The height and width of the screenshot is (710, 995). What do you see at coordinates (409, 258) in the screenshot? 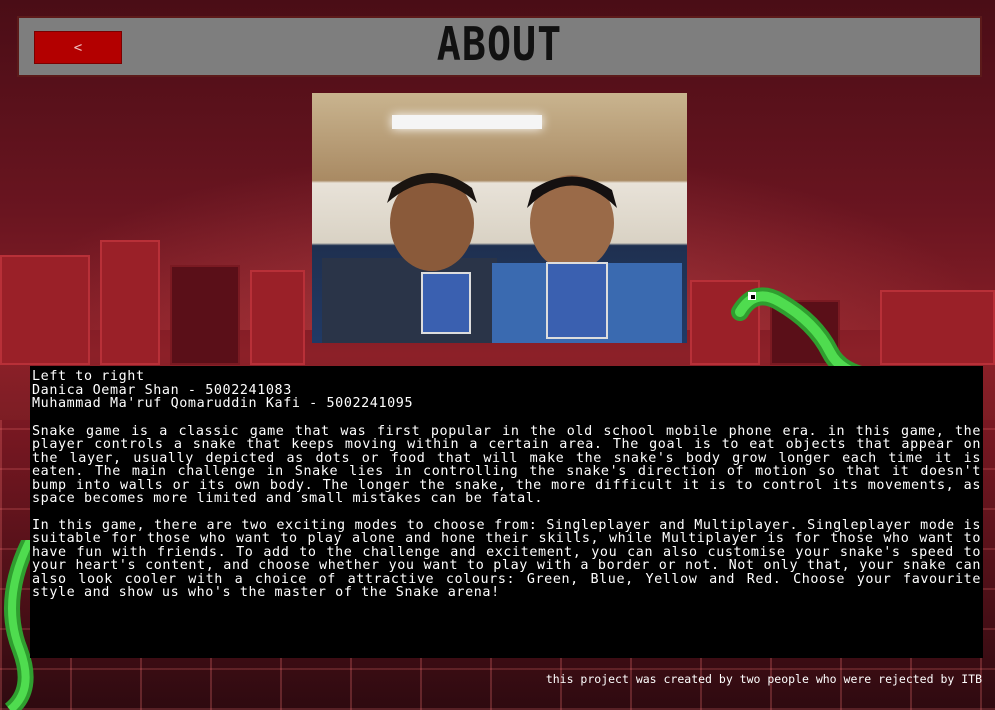
I see `person-left` at bounding box center [409, 258].